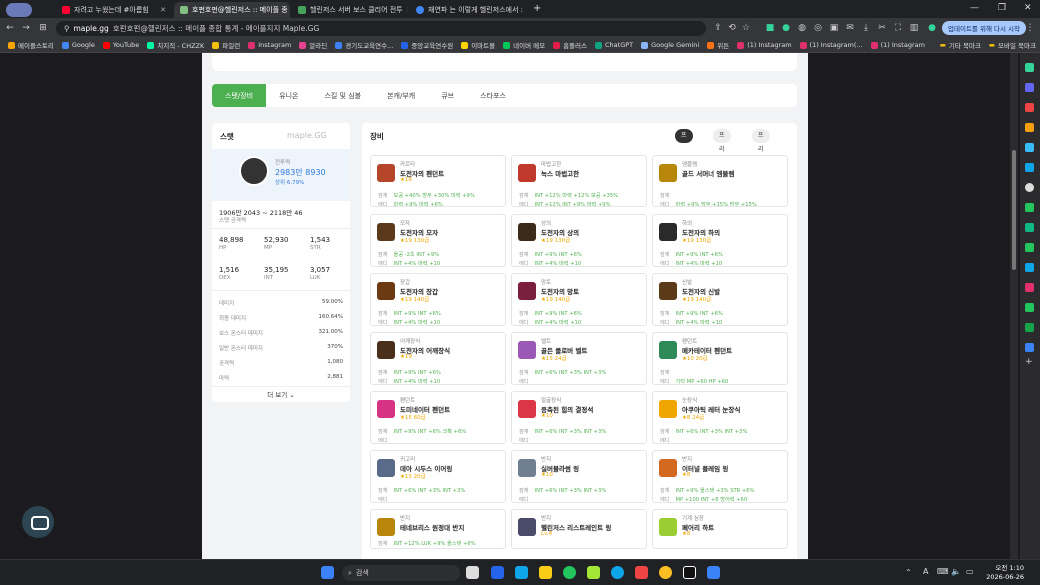 Image resolution: width=1040 pixels, height=585 pixels. I want to click on equipment-card: 기계 심장 페어리 하트 ★8, so click(720, 529).